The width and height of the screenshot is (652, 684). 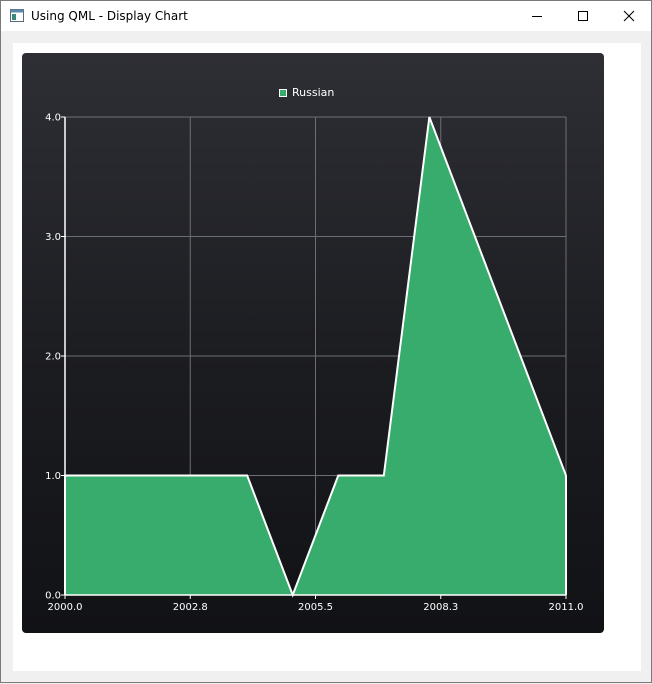 I want to click on y-tick-label: 1.0, so click(x=53, y=476).